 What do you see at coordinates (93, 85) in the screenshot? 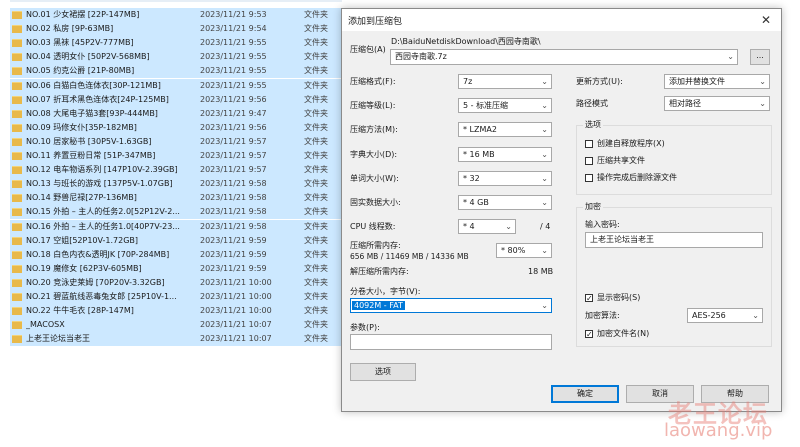
I see `file-name: NO.06 白猫白色连体衣[30P-121MB]` at bounding box center [93, 85].